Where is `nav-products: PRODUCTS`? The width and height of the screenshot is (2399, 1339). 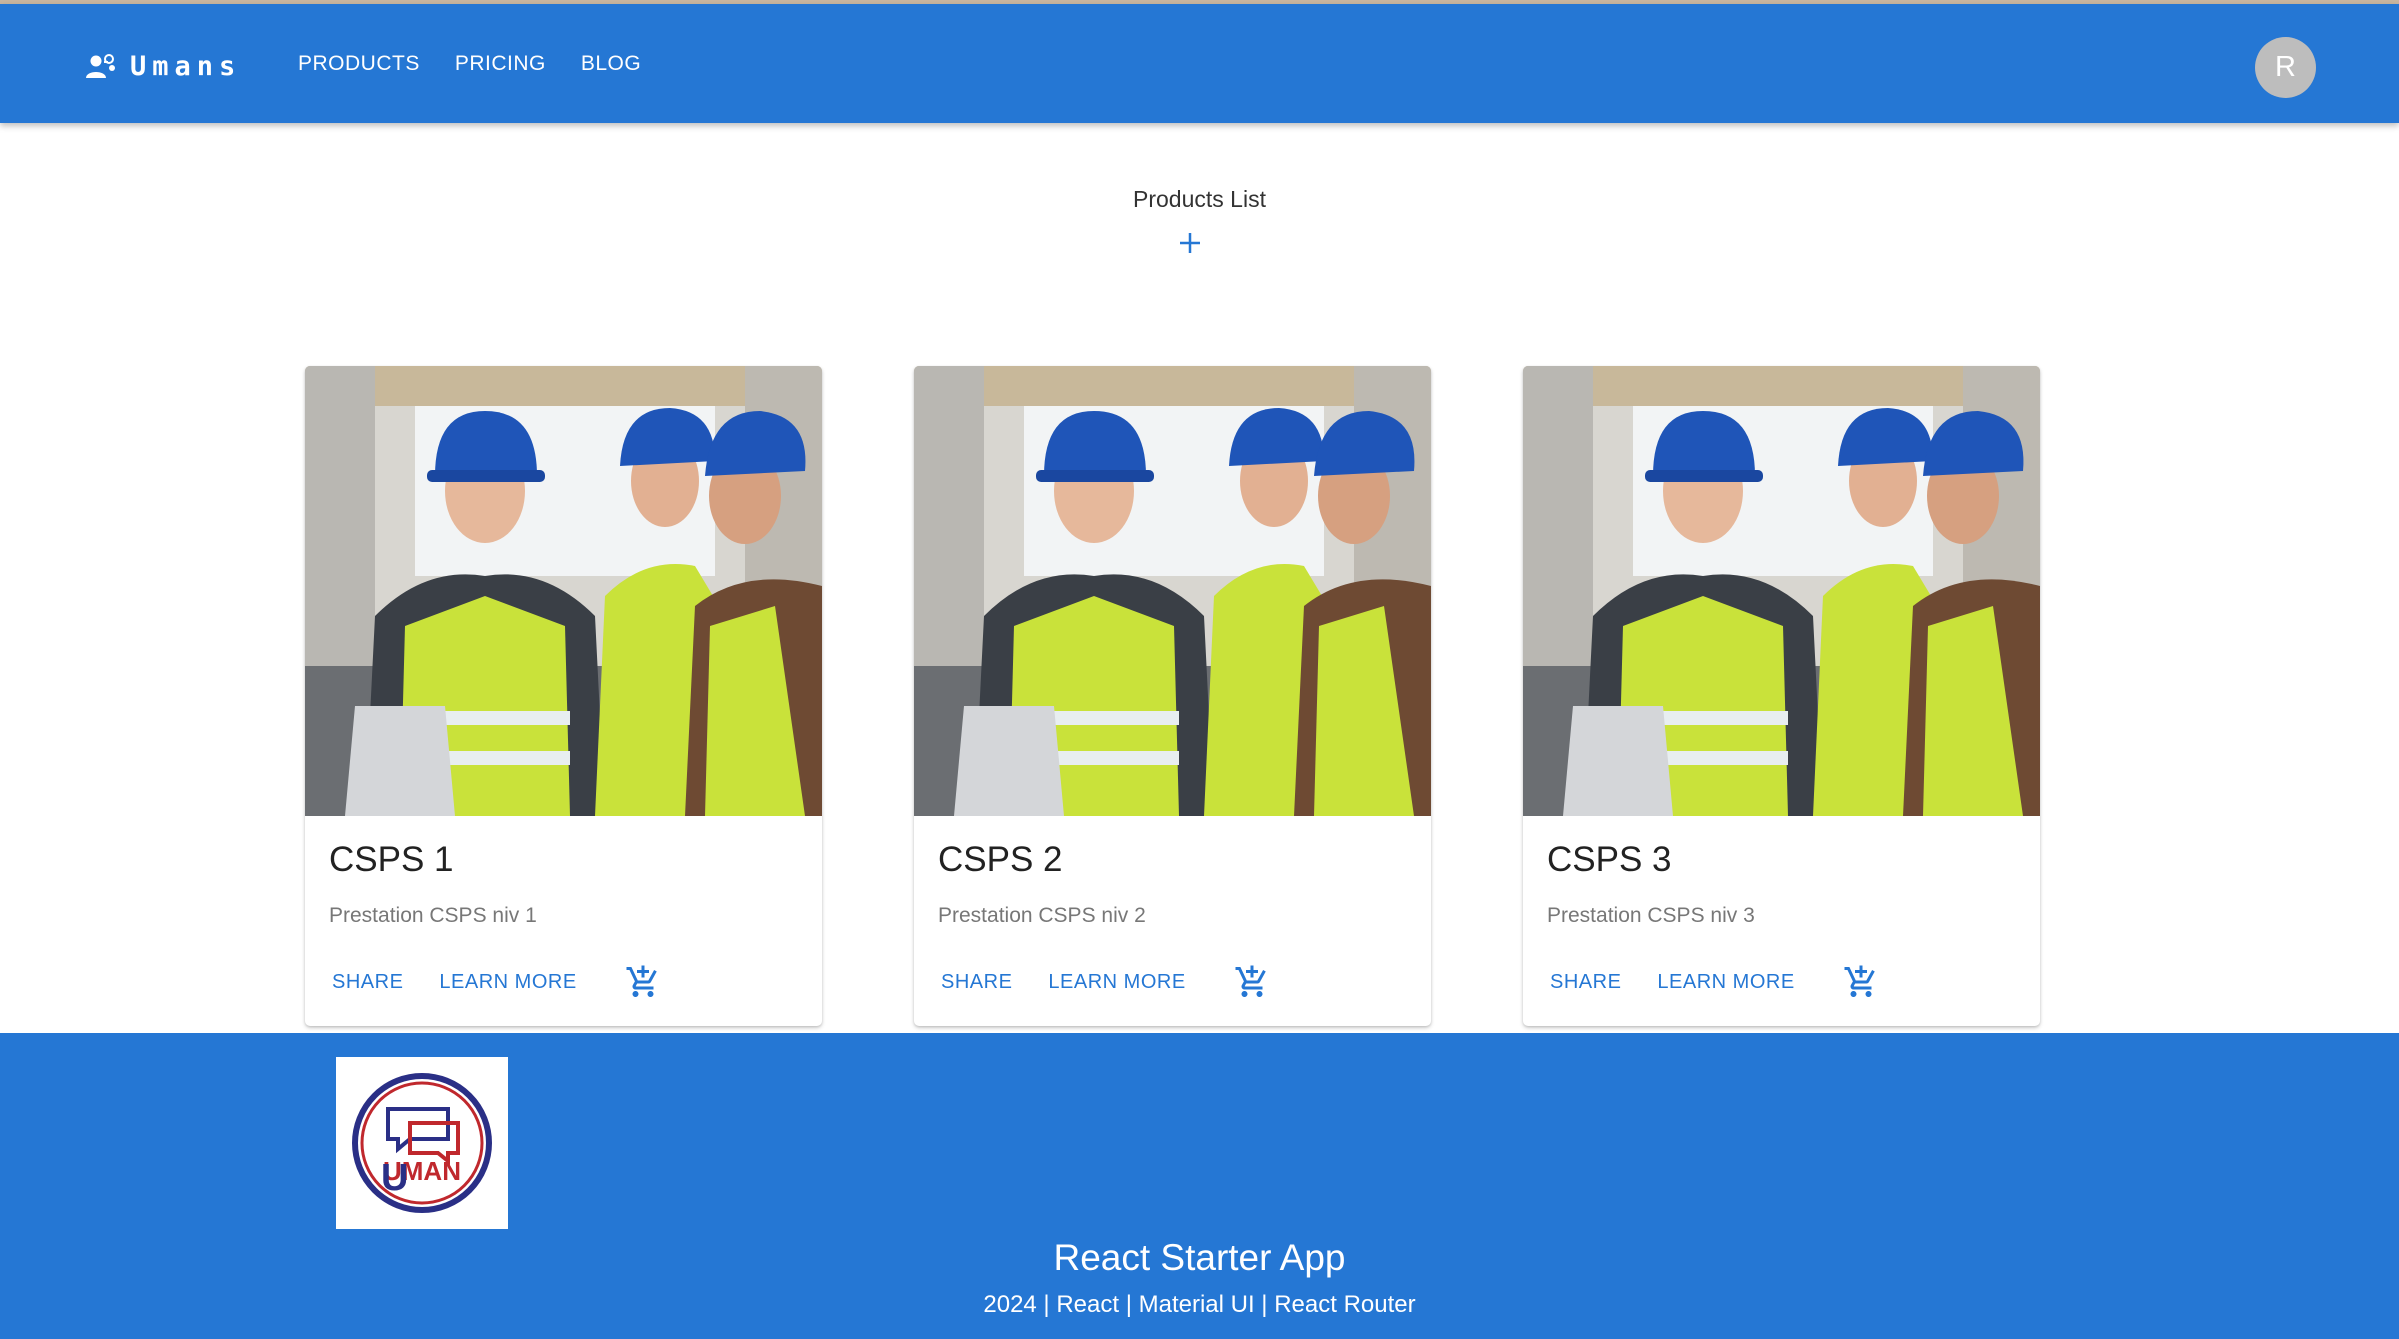
nav-products: PRODUCTS is located at coordinates (359, 64).